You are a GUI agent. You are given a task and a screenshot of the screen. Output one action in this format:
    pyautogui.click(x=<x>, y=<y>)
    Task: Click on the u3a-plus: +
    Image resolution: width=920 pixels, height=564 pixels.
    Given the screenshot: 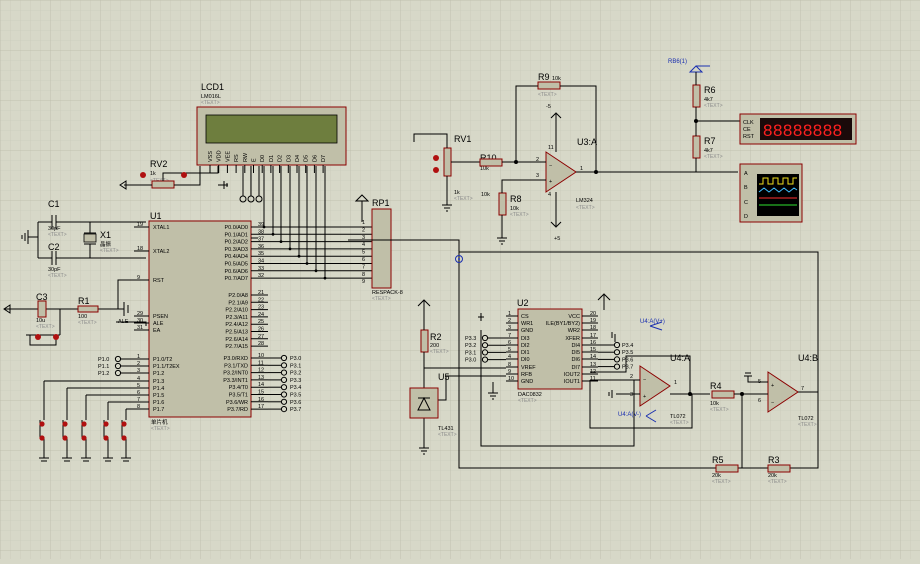 What is the action you would take?
    pyautogui.click(x=550, y=182)
    